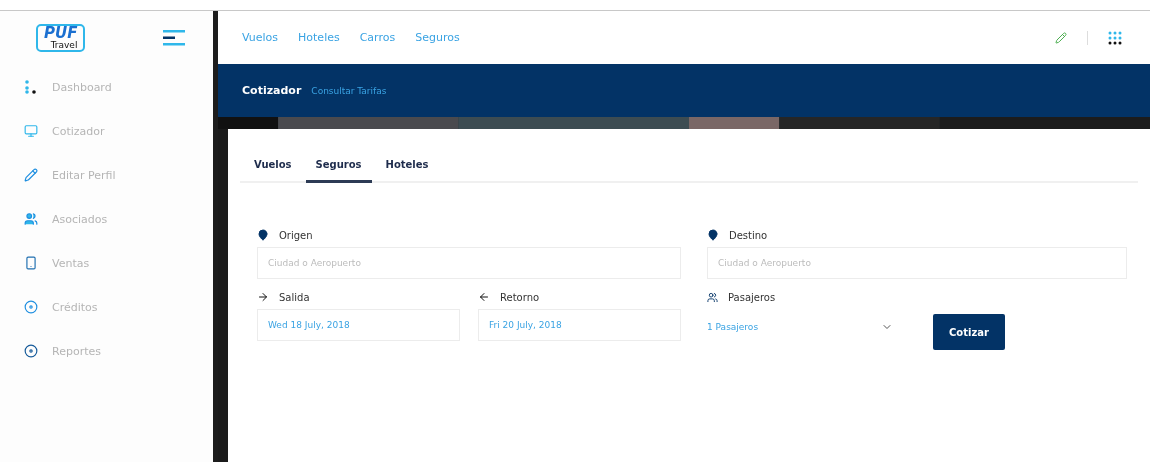  What do you see at coordinates (61, 33) in the screenshot?
I see `logo-mark: PUF` at bounding box center [61, 33].